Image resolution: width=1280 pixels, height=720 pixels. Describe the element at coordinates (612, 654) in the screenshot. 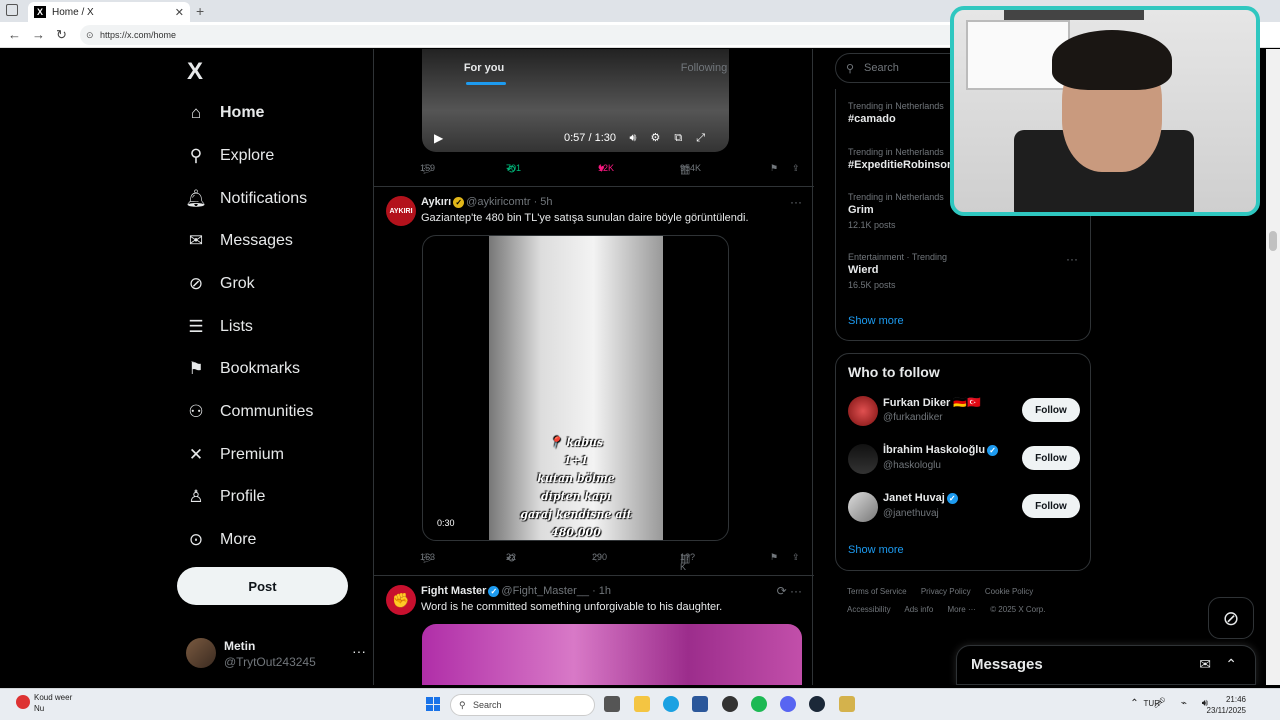

I see `tweet-image` at that location.